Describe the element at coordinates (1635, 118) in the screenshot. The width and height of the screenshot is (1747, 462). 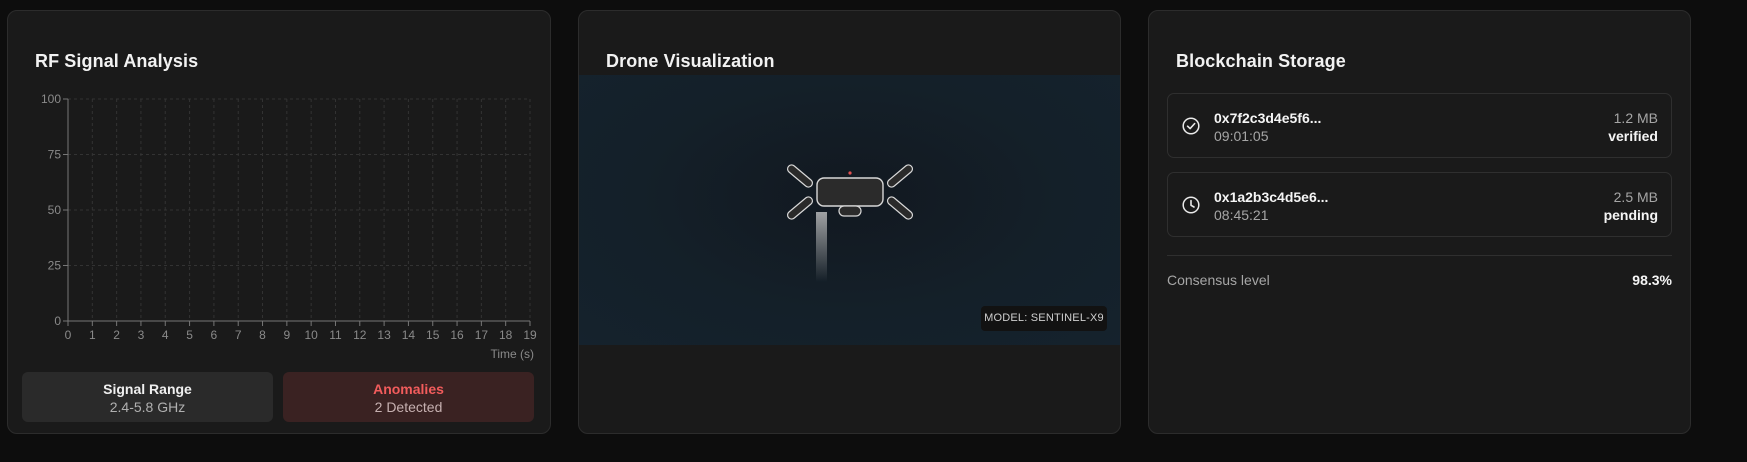
I see `block-size: 1.2 MB` at that location.